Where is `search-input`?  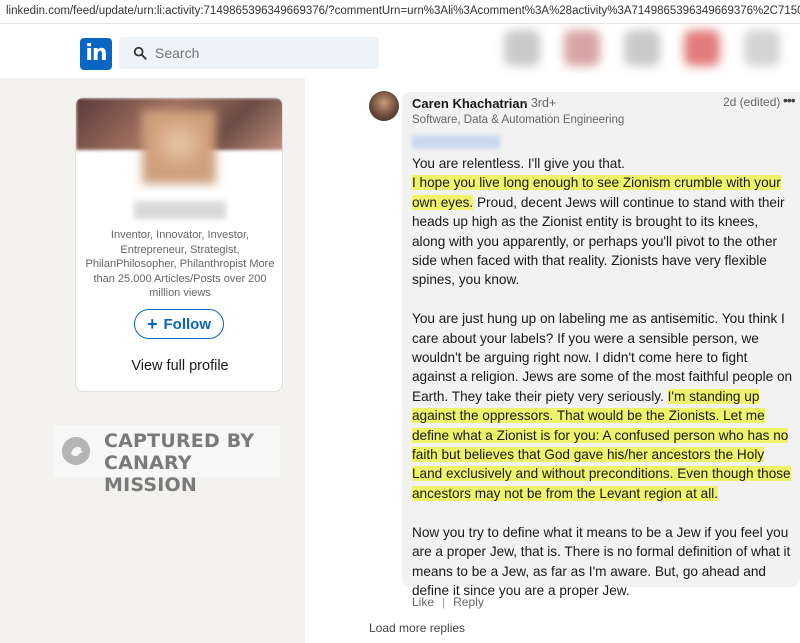 search-input is located at coordinates (260, 53).